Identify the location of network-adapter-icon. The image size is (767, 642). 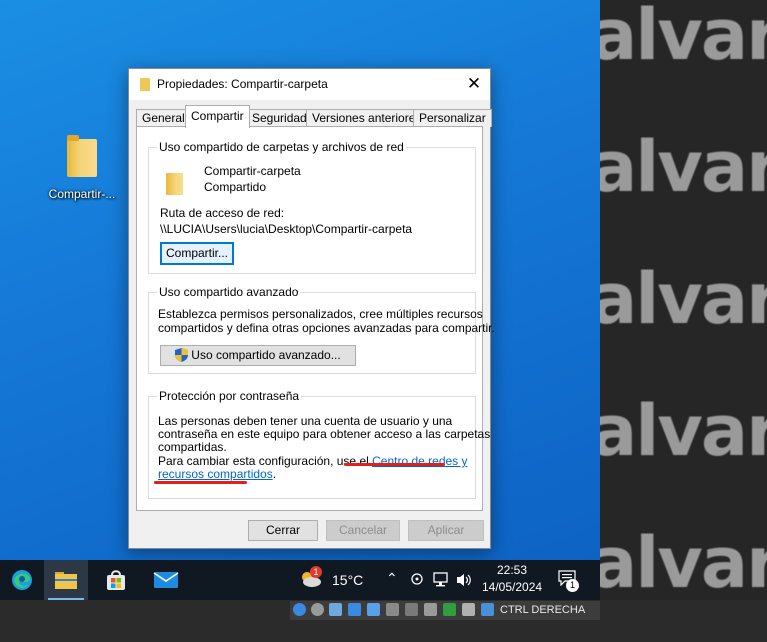
(354, 609).